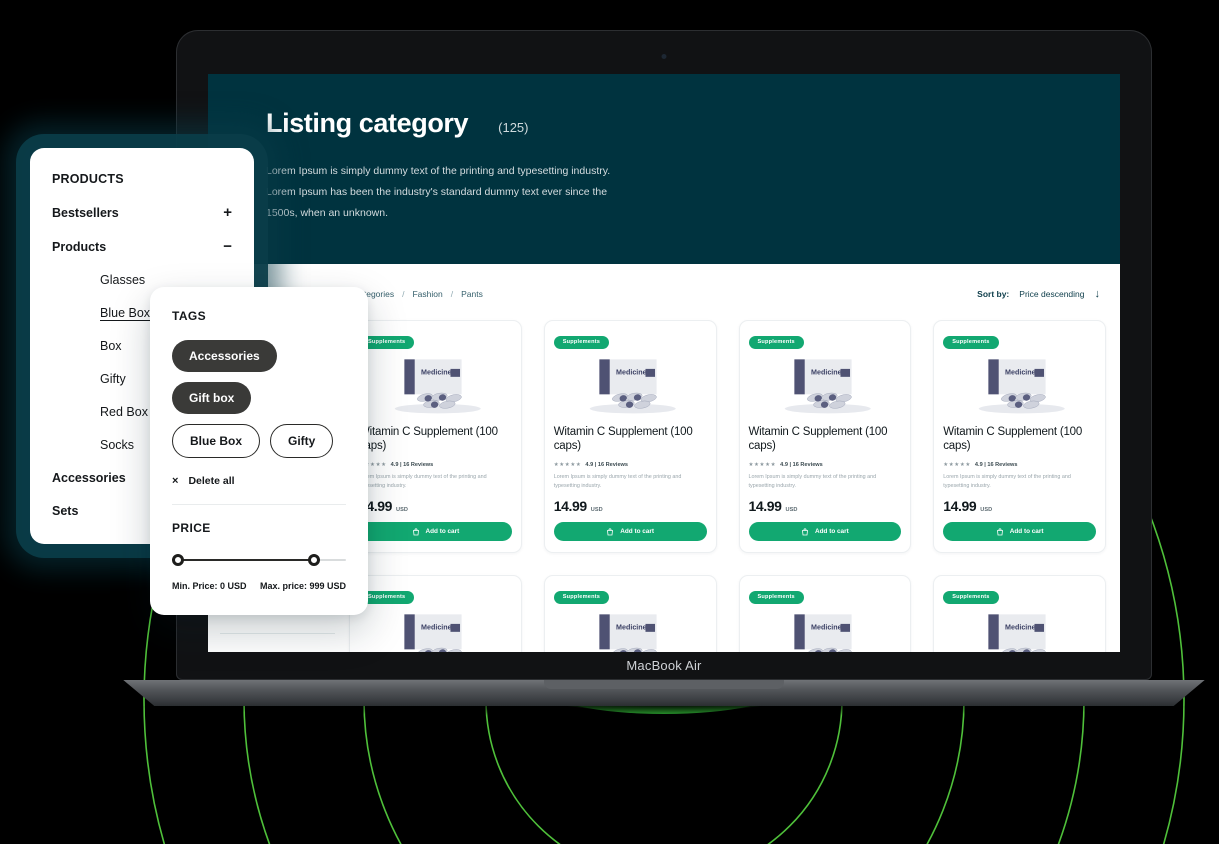 Image resolution: width=1219 pixels, height=844 pixels. What do you see at coordinates (142, 246) in the screenshot?
I see `products-menu-item: Products −` at bounding box center [142, 246].